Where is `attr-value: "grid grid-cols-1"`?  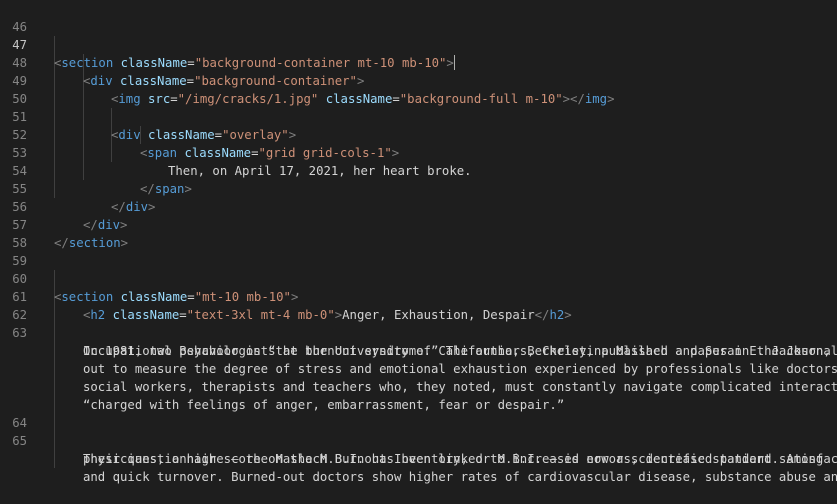
attr-value: "grid grid-cols-1" is located at coordinates (325, 153).